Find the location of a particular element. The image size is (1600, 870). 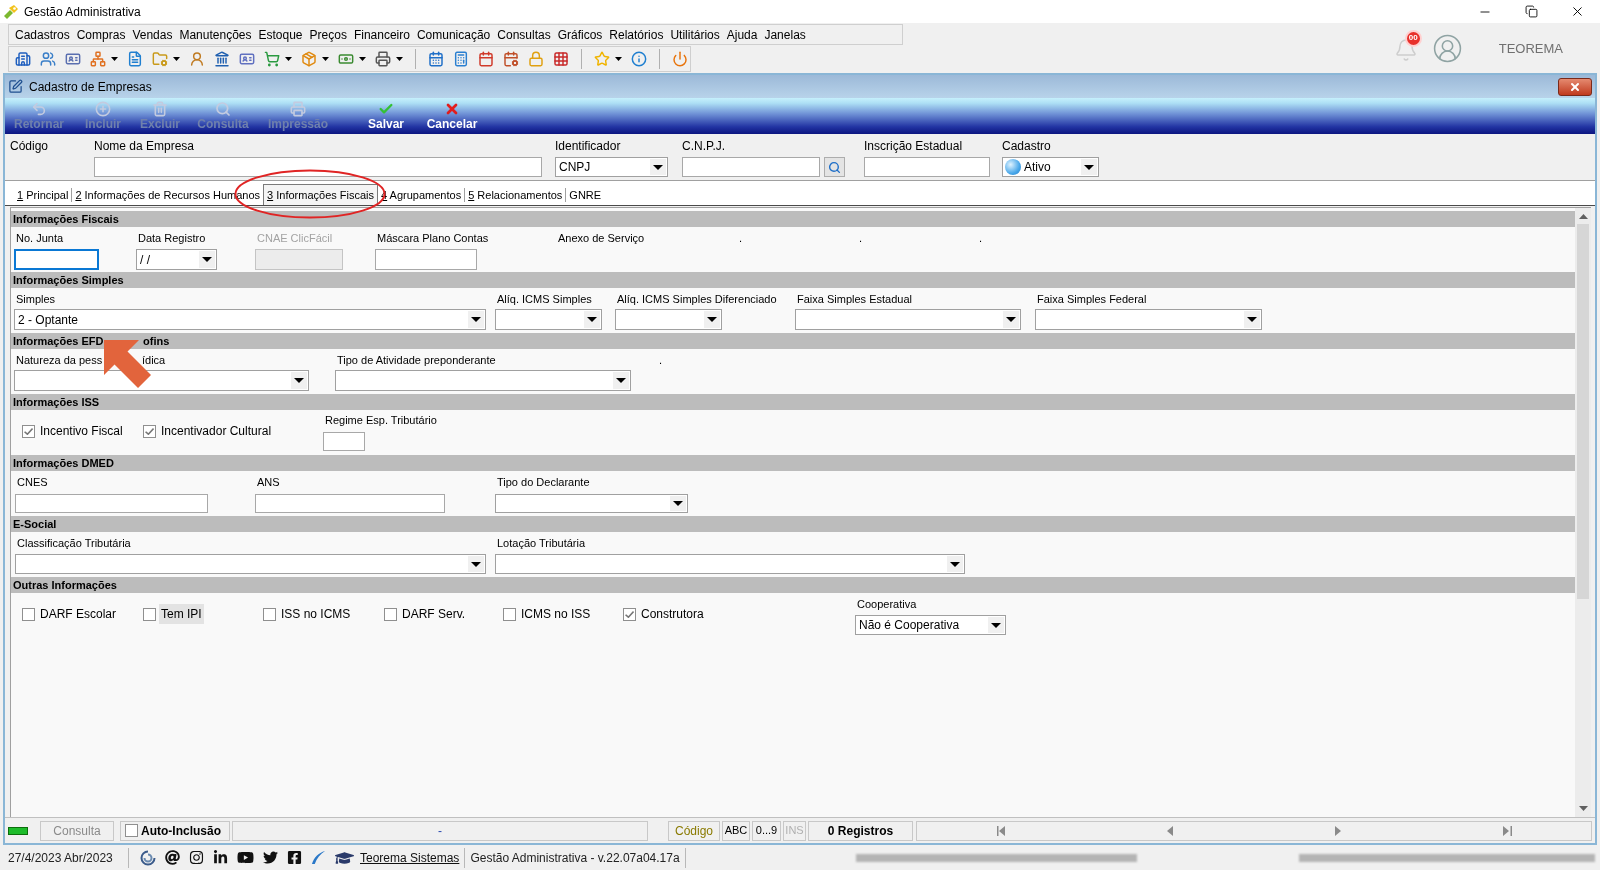

menu-item: Gráficos is located at coordinates (580, 34).